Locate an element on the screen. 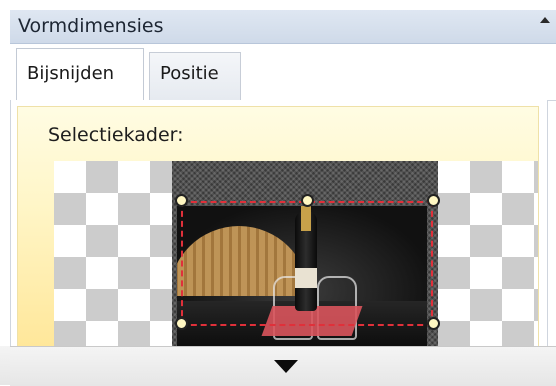  selection-frame-label: Selectiekader: is located at coordinates (116, 135).